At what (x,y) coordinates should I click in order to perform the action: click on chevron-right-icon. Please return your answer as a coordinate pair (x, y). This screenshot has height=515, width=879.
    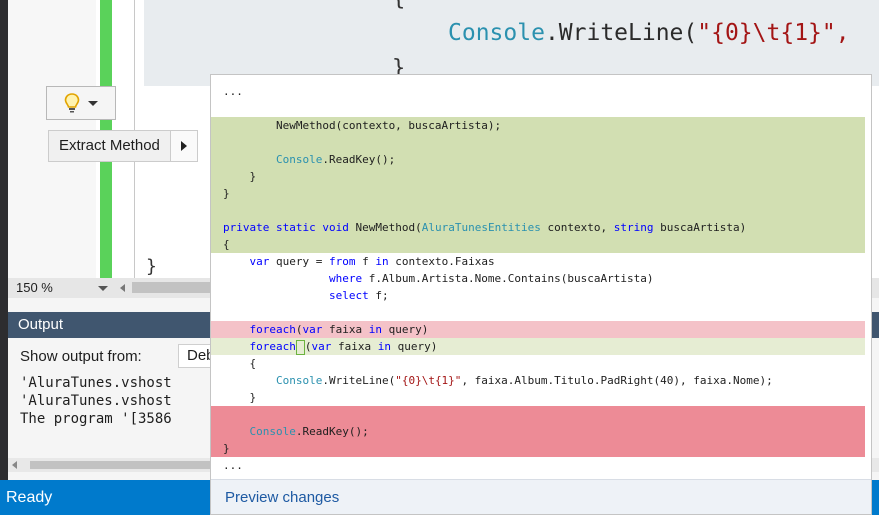
    Looking at the image, I should click on (183, 146).